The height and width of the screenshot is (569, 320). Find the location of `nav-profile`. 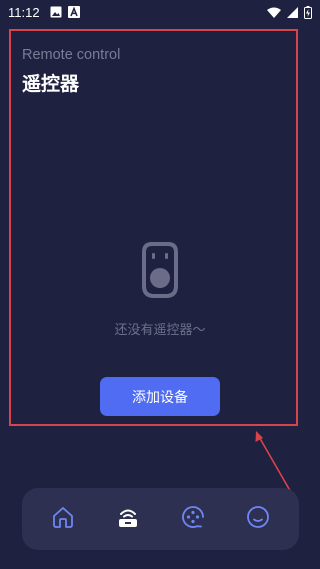

nav-profile is located at coordinates (258, 519).